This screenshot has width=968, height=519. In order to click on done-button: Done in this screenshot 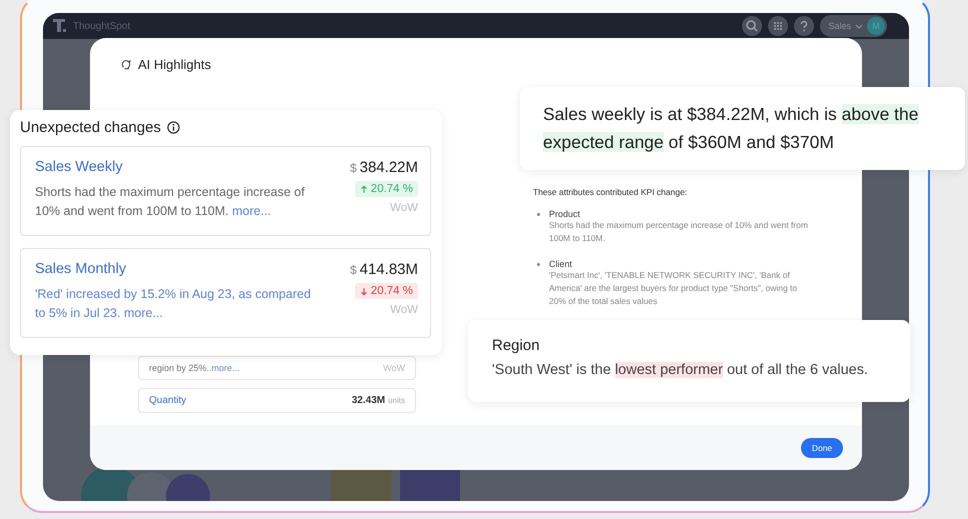, I will do `click(822, 448)`.